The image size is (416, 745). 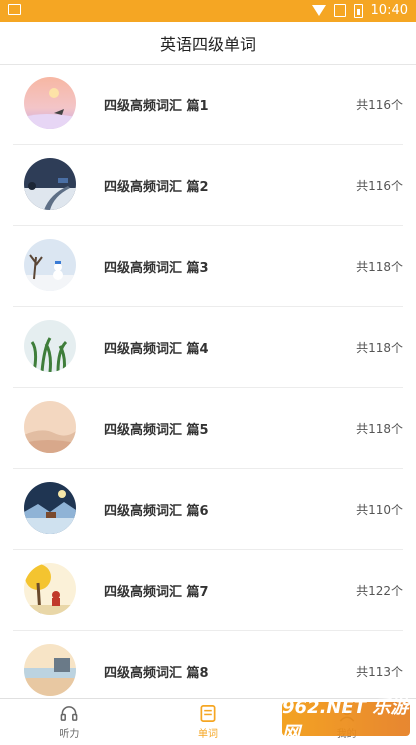 What do you see at coordinates (346, 720) in the screenshot?
I see `watermark-logo: 962.NET 乐游网` at bounding box center [346, 720].